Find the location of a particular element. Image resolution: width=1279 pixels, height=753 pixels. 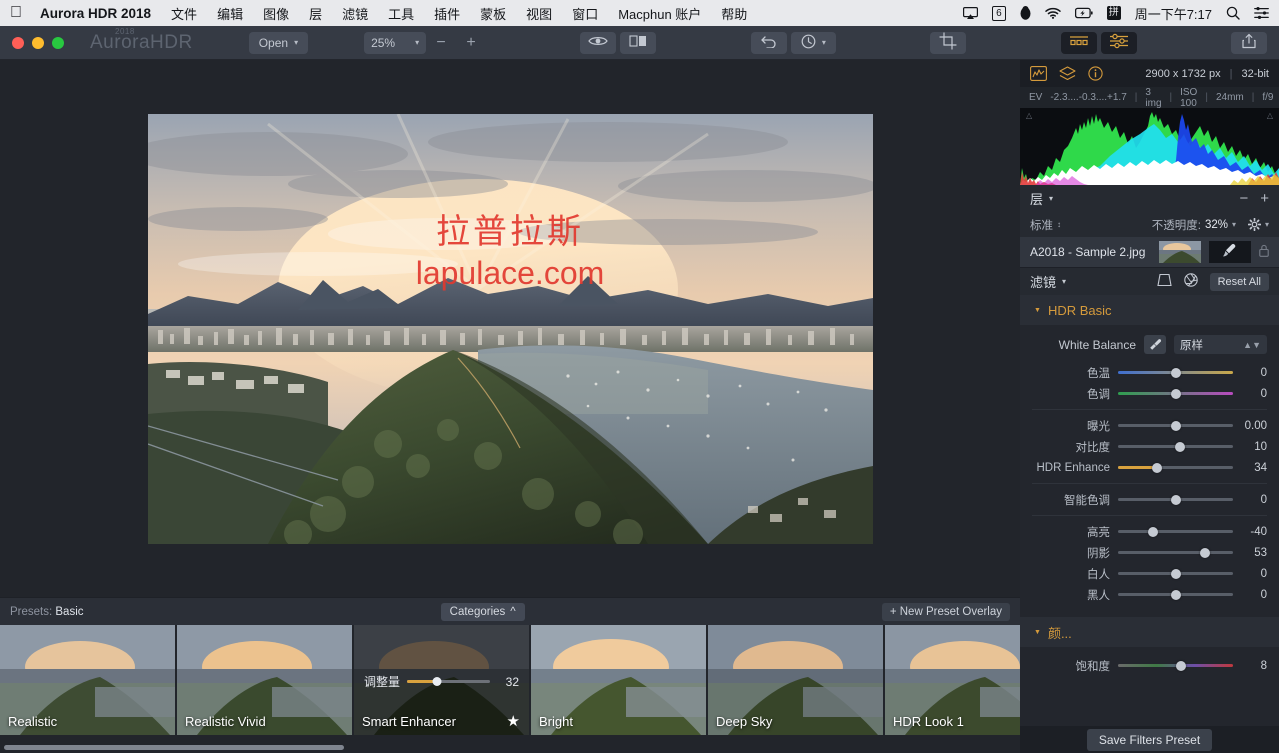

preset-card: HDR Look 1 is located at coordinates (952, 680).